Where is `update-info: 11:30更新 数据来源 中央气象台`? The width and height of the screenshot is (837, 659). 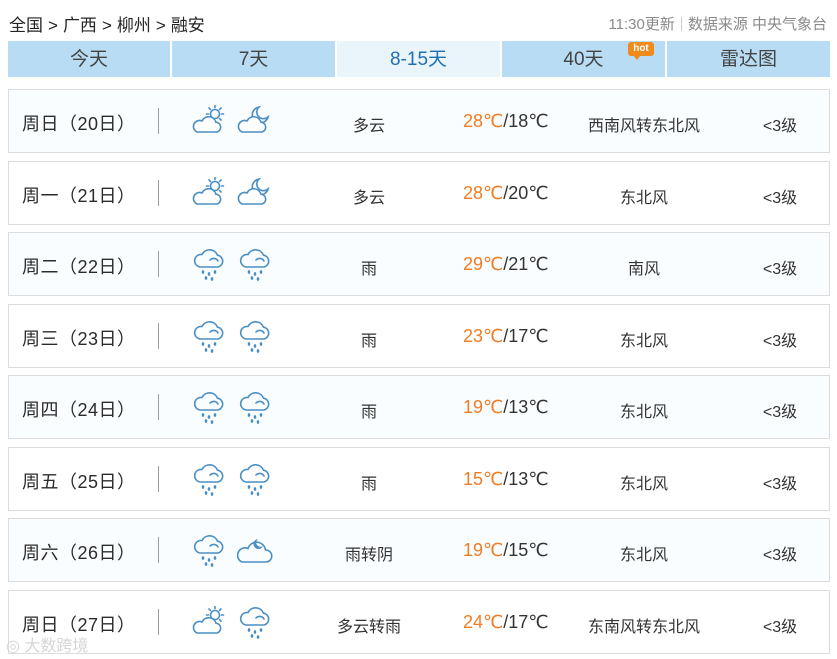
update-info: 11:30更新 数据来源 中央气象台 is located at coordinates (717, 23).